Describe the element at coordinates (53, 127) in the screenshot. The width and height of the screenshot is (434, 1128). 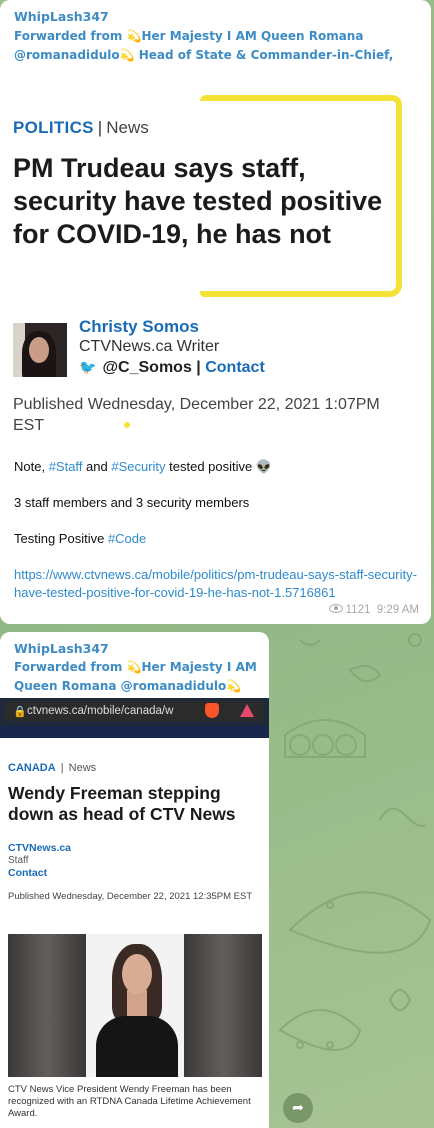
I see `section-label: POLITICS` at that location.